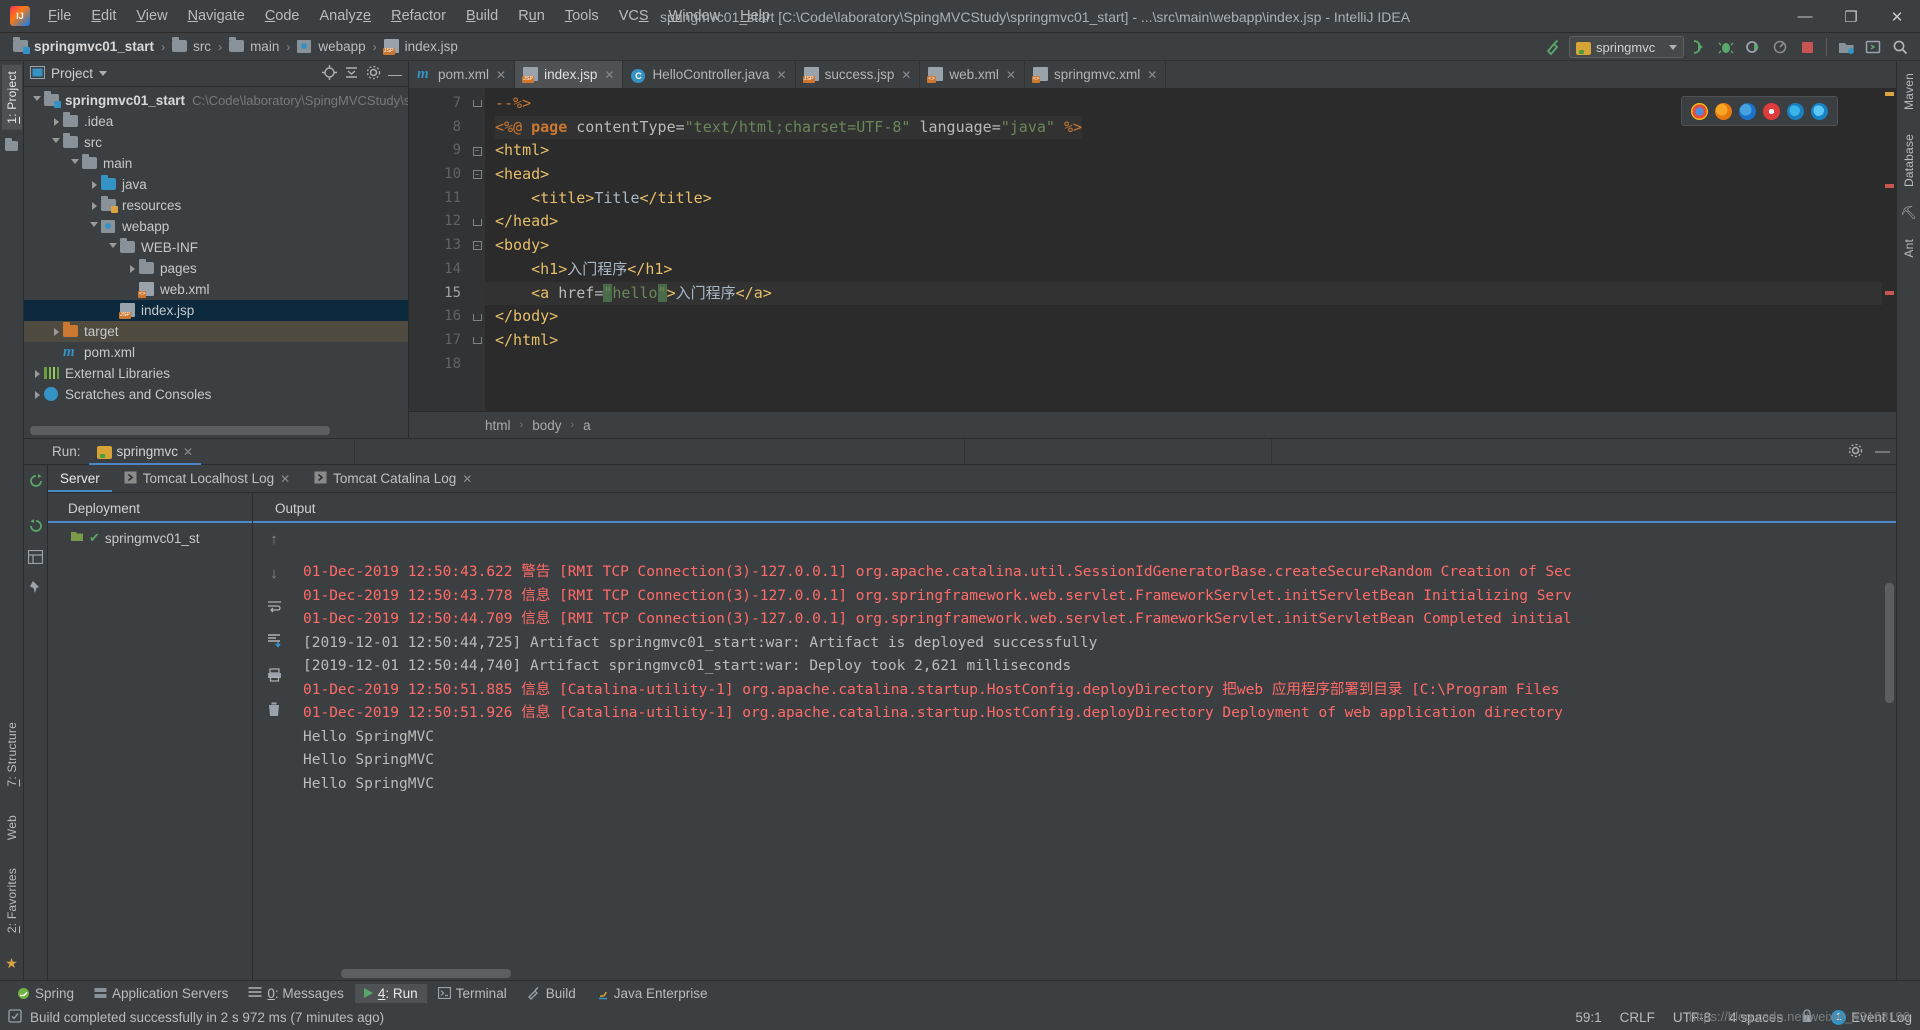 This screenshot has width=1920, height=1030. Describe the element at coordinates (482, 16) in the screenshot. I see `menu-build: Build` at that location.